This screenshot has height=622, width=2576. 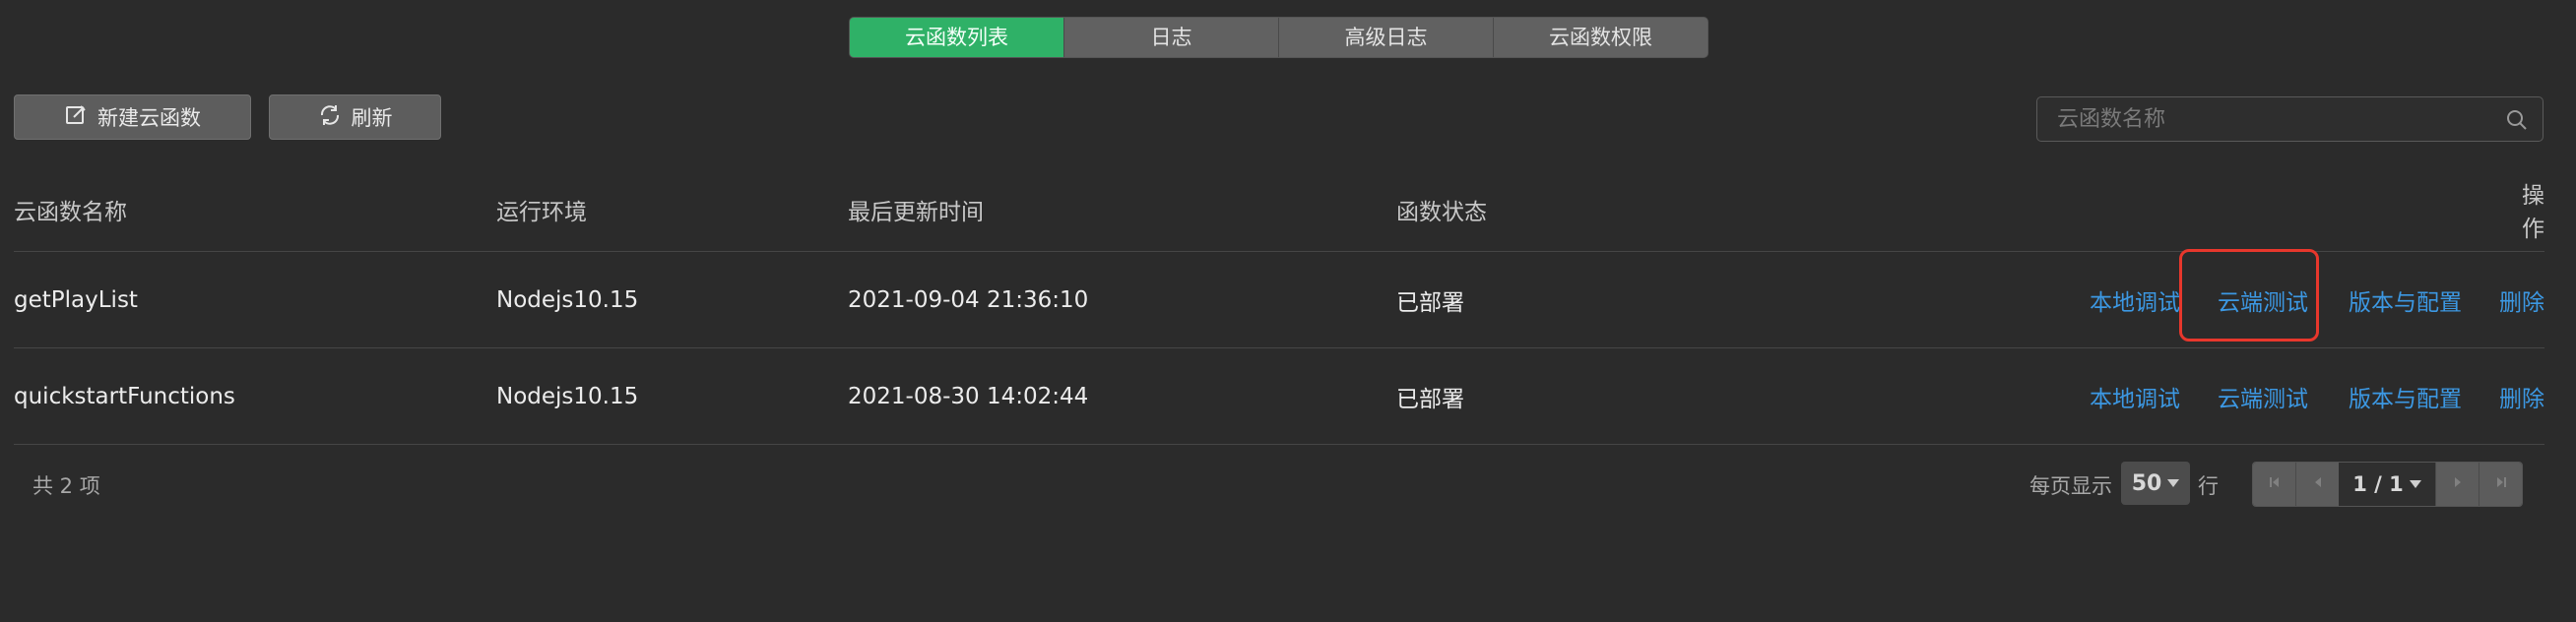 I want to click on per-page-select: 50, so click(x=2155, y=483).